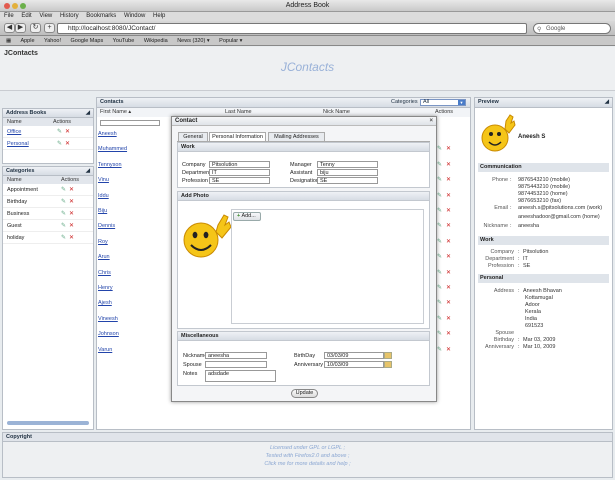  Describe the element at coordinates (240, 376) in the screenshot. I see `notes-textarea: adsdade` at that location.